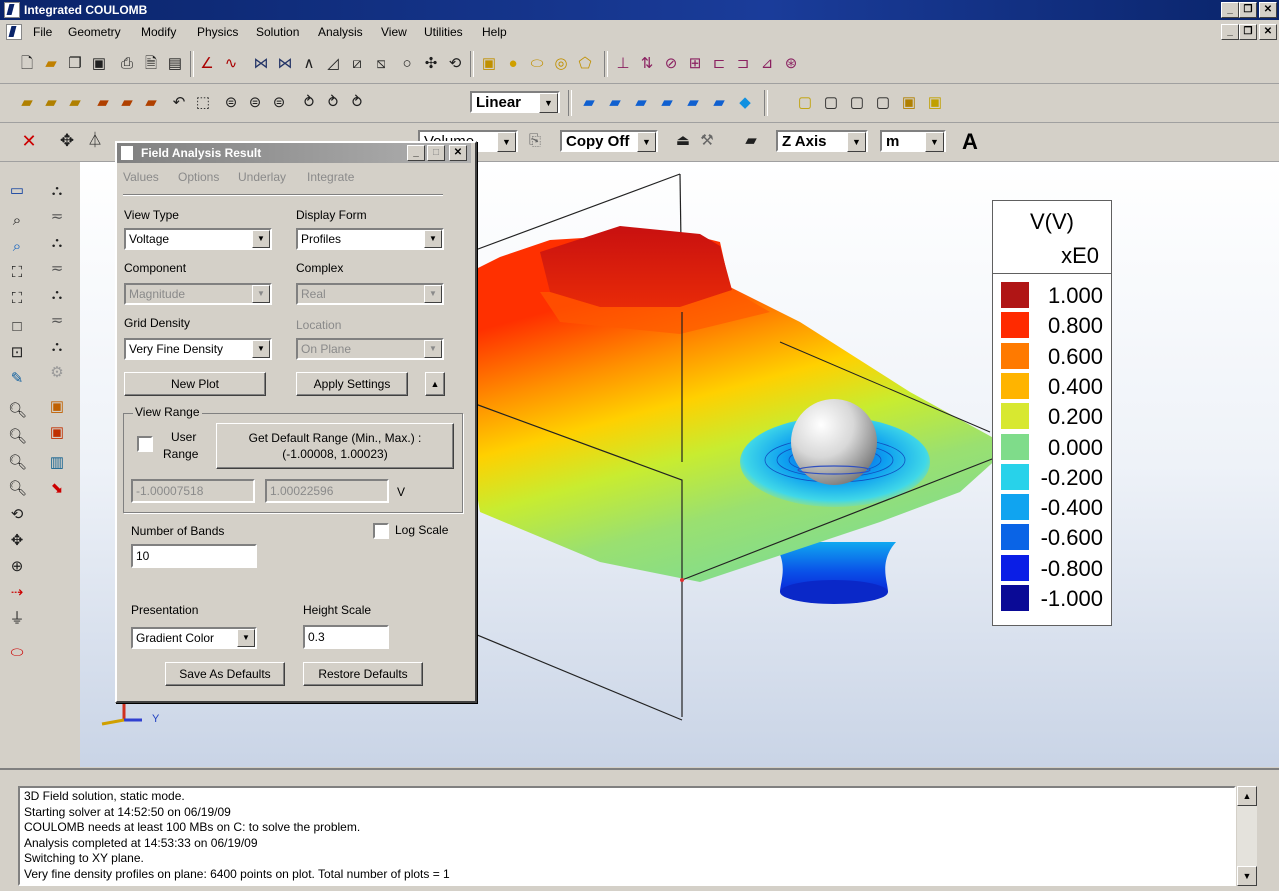 The height and width of the screenshot is (891, 1279). I want to click on rotate-view-icon: ⟲, so click(17, 515).